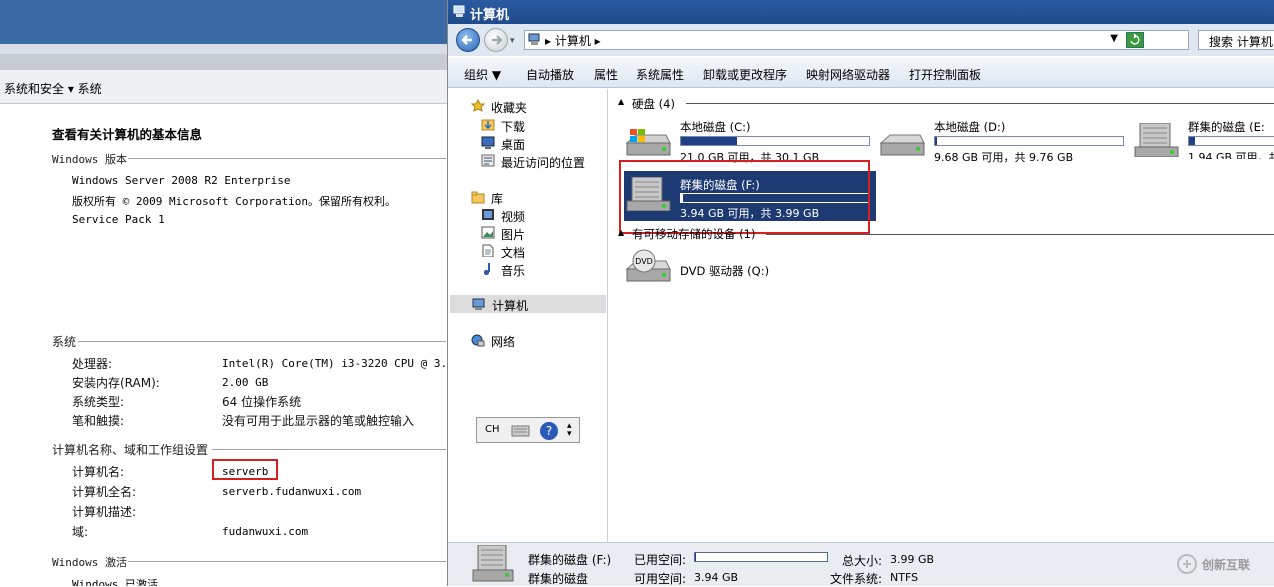 Image resolution: width=1274 pixels, height=587 pixels. I want to click on download-folder-icon, so click(488, 125).